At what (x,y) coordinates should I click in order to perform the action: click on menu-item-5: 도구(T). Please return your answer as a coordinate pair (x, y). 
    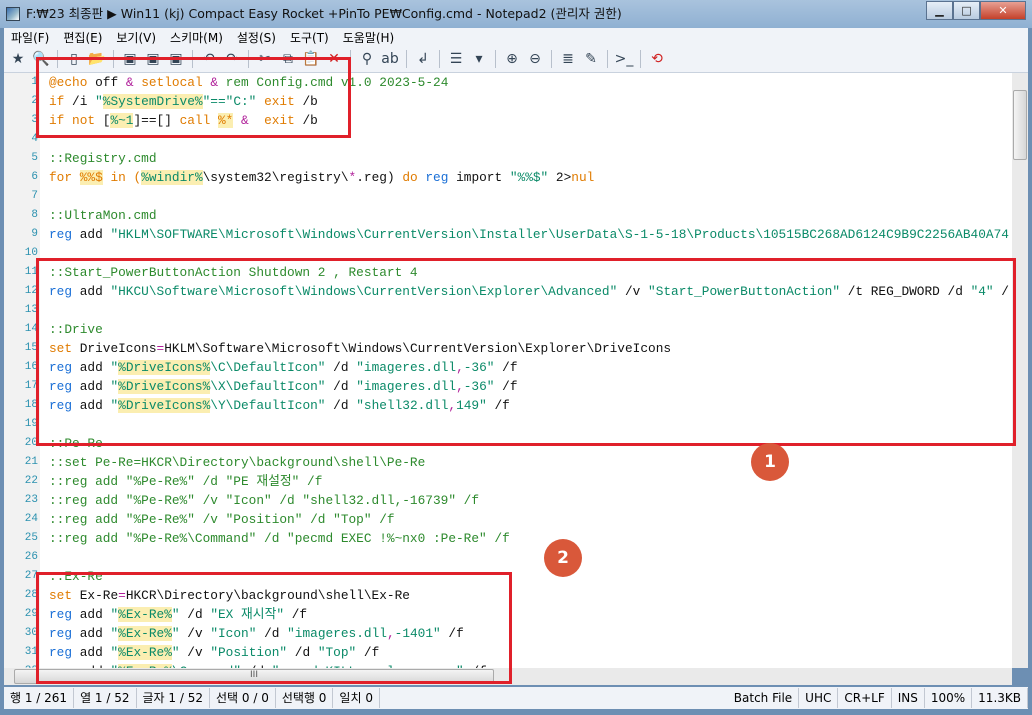
    Looking at the image, I should click on (309, 37).